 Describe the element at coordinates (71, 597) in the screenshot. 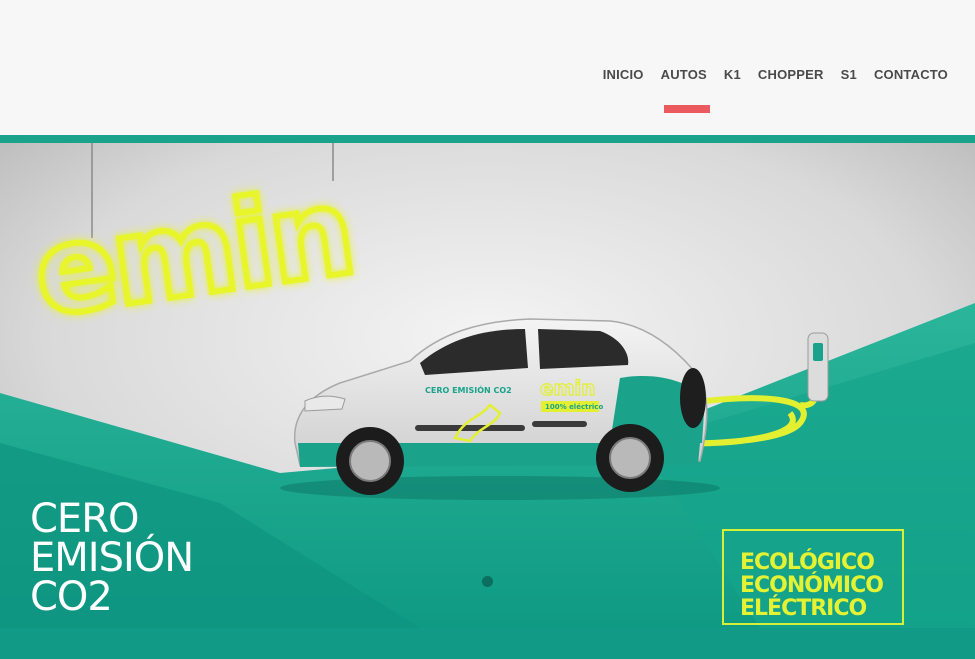

I see `headline-line: CO2` at that location.